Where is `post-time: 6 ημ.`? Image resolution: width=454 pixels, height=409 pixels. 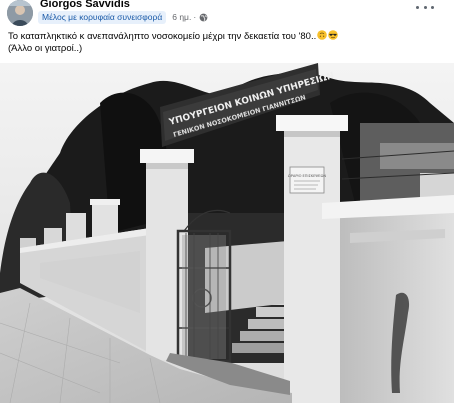 post-time: 6 ημ. is located at coordinates (181, 17).